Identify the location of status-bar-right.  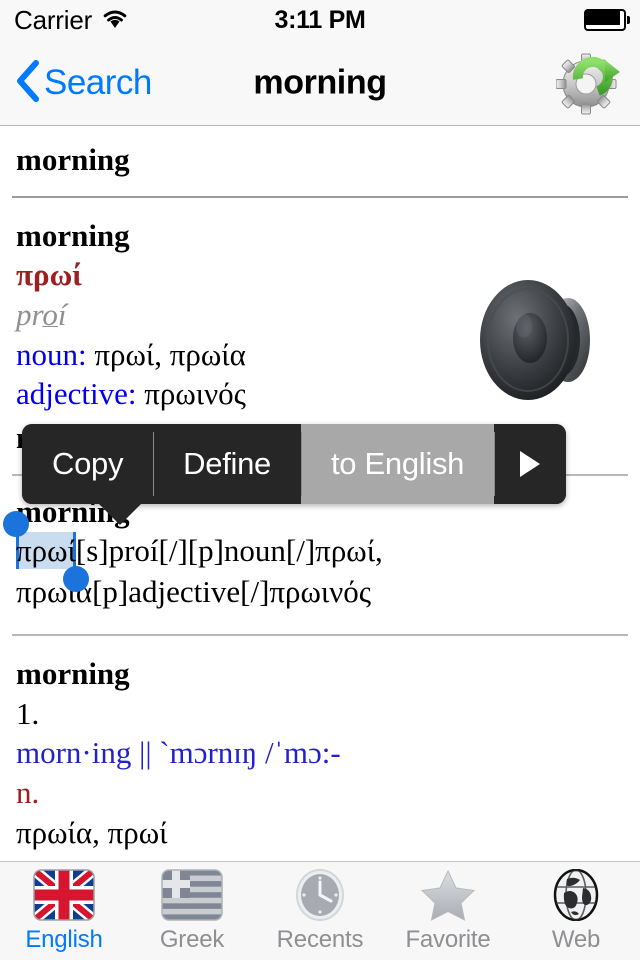
(607, 20).